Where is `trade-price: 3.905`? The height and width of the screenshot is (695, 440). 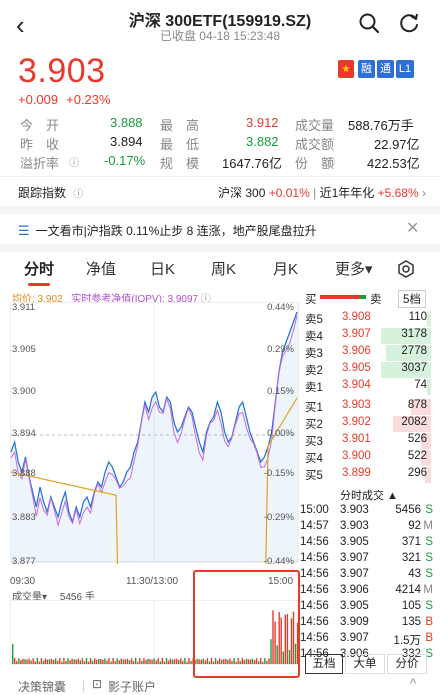
trade-price: 3.905 is located at coordinates (354, 606).